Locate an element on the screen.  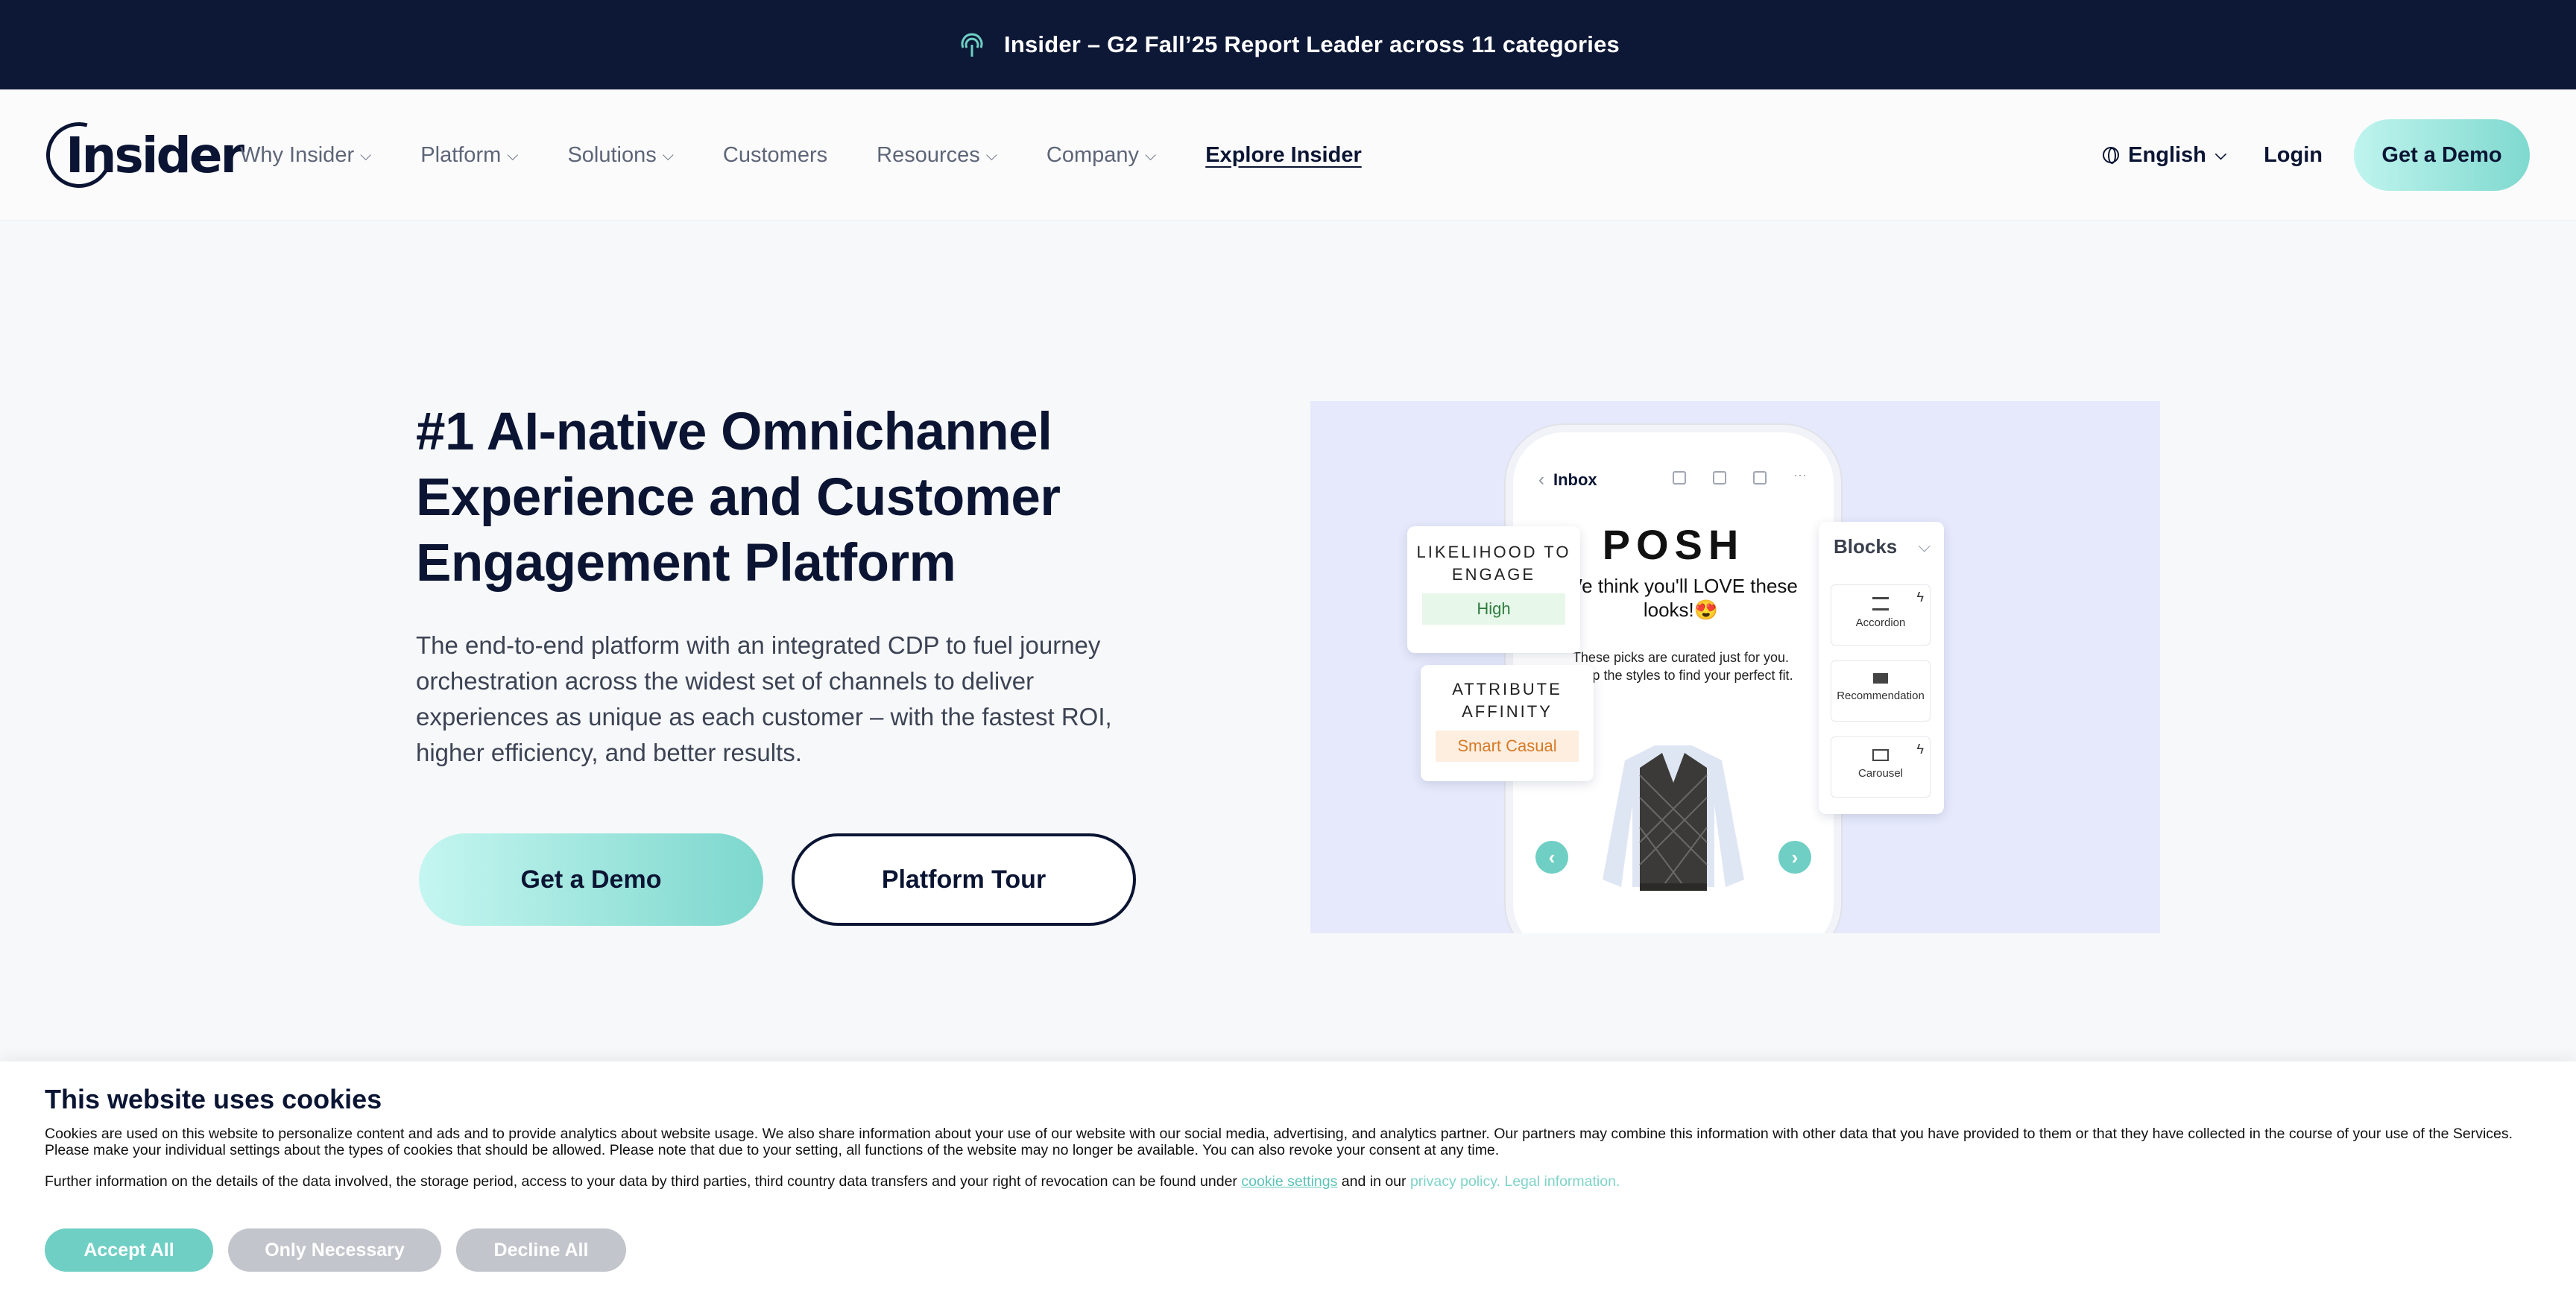
more-icon: ··· is located at coordinates (1800, 474).